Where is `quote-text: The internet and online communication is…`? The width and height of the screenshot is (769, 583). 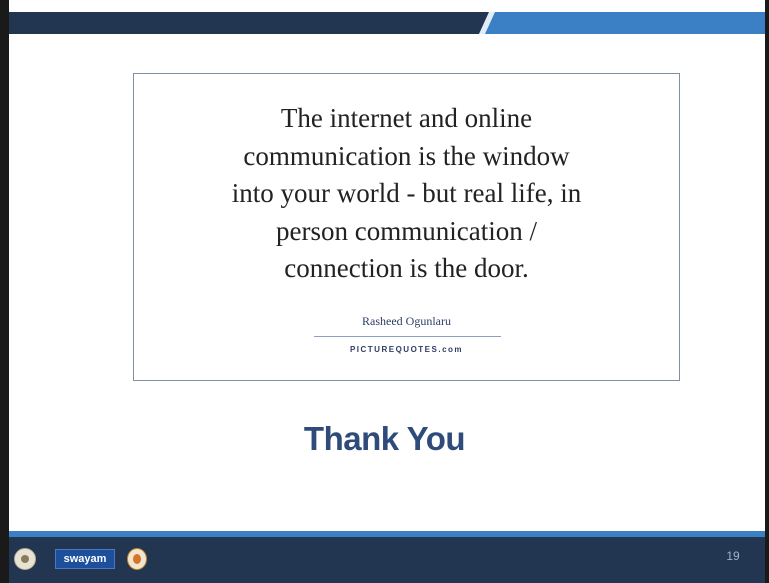
quote-text: The internet and online communication is… is located at coordinates (406, 193).